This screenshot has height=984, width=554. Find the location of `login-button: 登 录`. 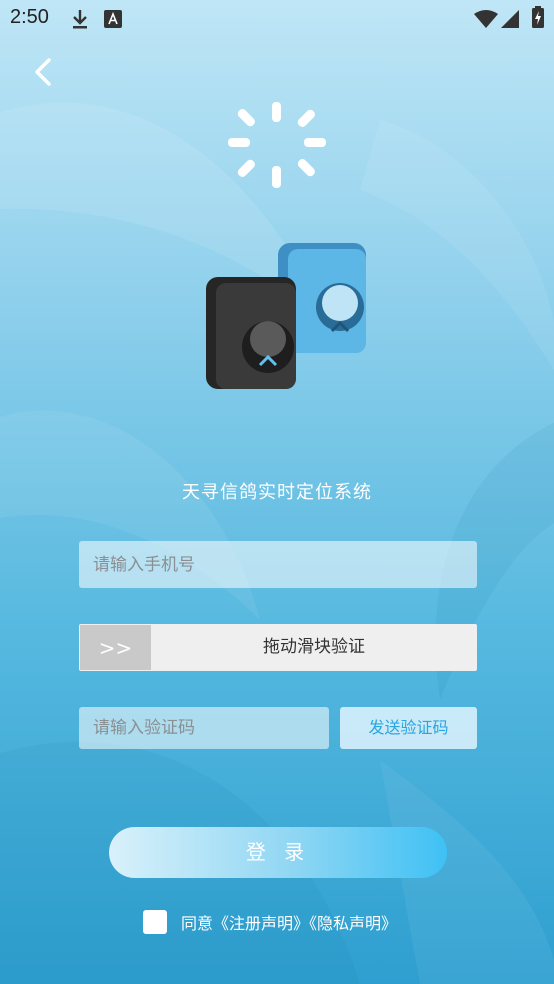

login-button: 登 录 is located at coordinates (278, 852).